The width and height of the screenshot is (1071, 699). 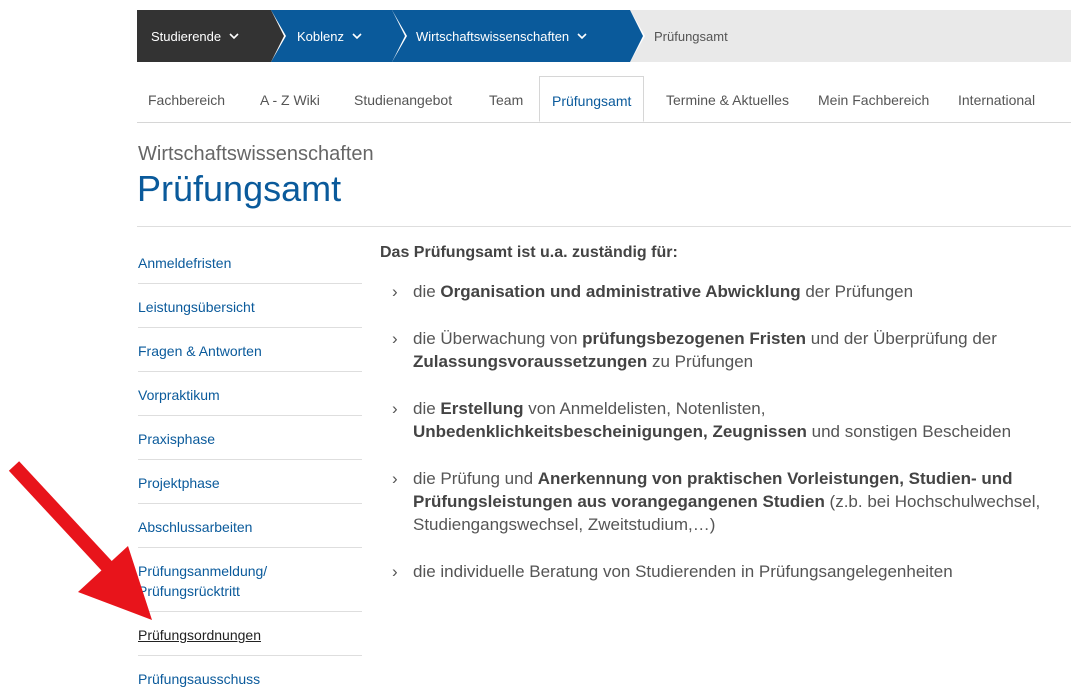 What do you see at coordinates (250, 350) in the screenshot?
I see `sidebar-item-fragen-antworten: Fragen & Antworten` at bounding box center [250, 350].